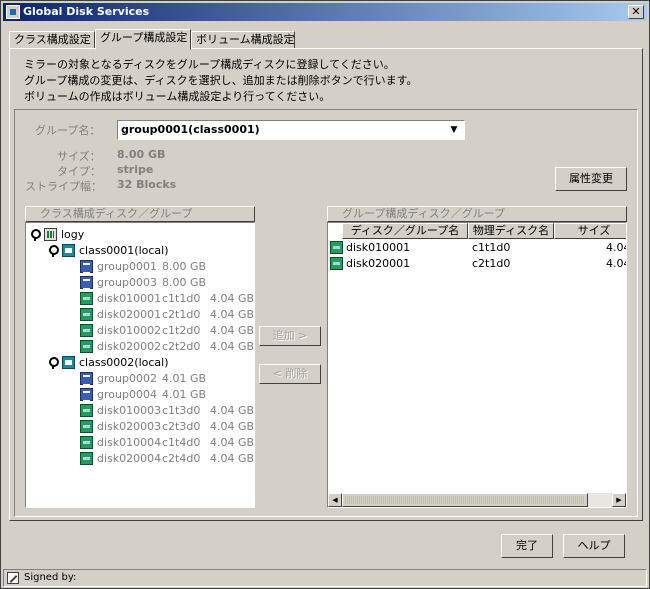  I want to click on tree-item-name: class0002(local), so click(124, 362).